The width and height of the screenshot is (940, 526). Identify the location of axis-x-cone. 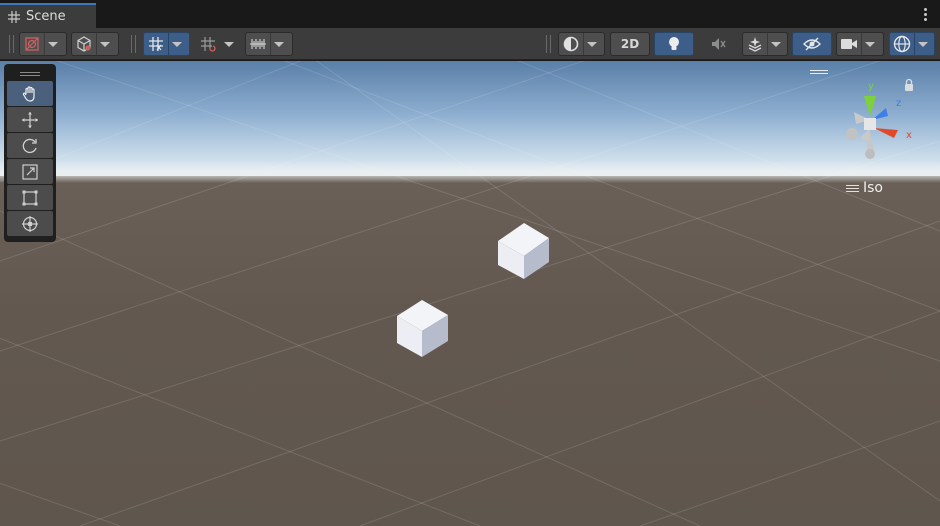
(886, 133).